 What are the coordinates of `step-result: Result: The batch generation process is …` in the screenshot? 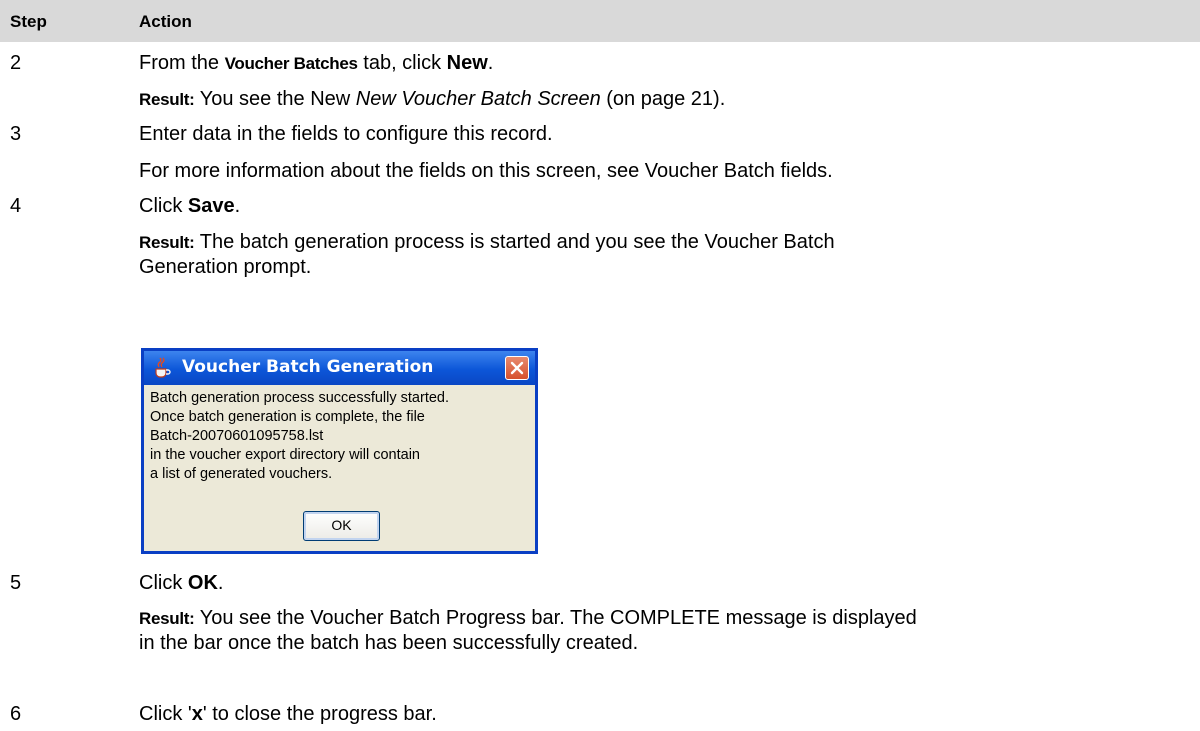 It's located at (487, 242).